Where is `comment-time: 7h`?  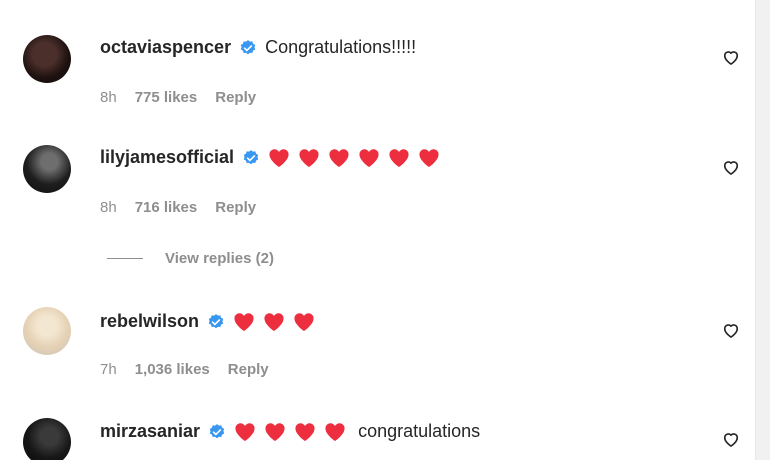
comment-time: 7h is located at coordinates (108, 369).